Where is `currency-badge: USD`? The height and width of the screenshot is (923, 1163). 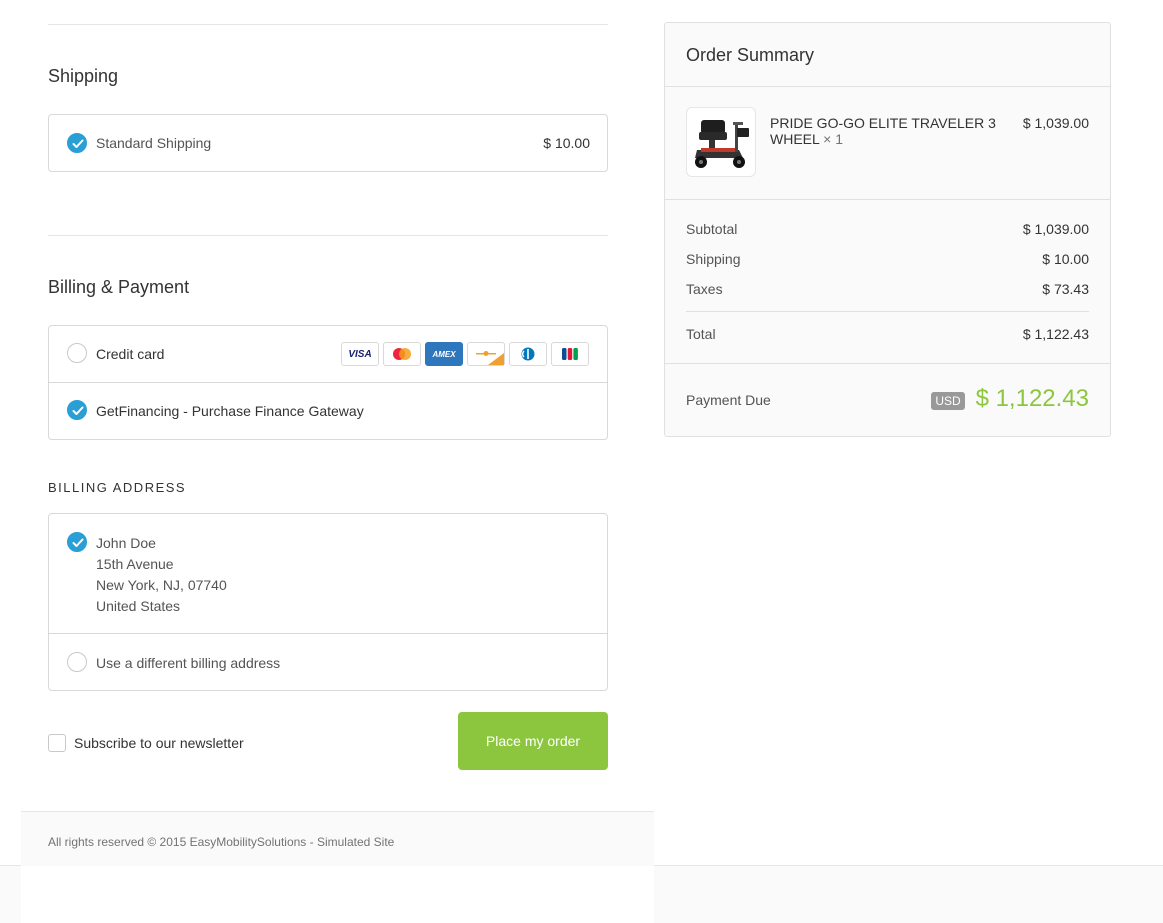
currency-badge: USD is located at coordinates (948, 401).